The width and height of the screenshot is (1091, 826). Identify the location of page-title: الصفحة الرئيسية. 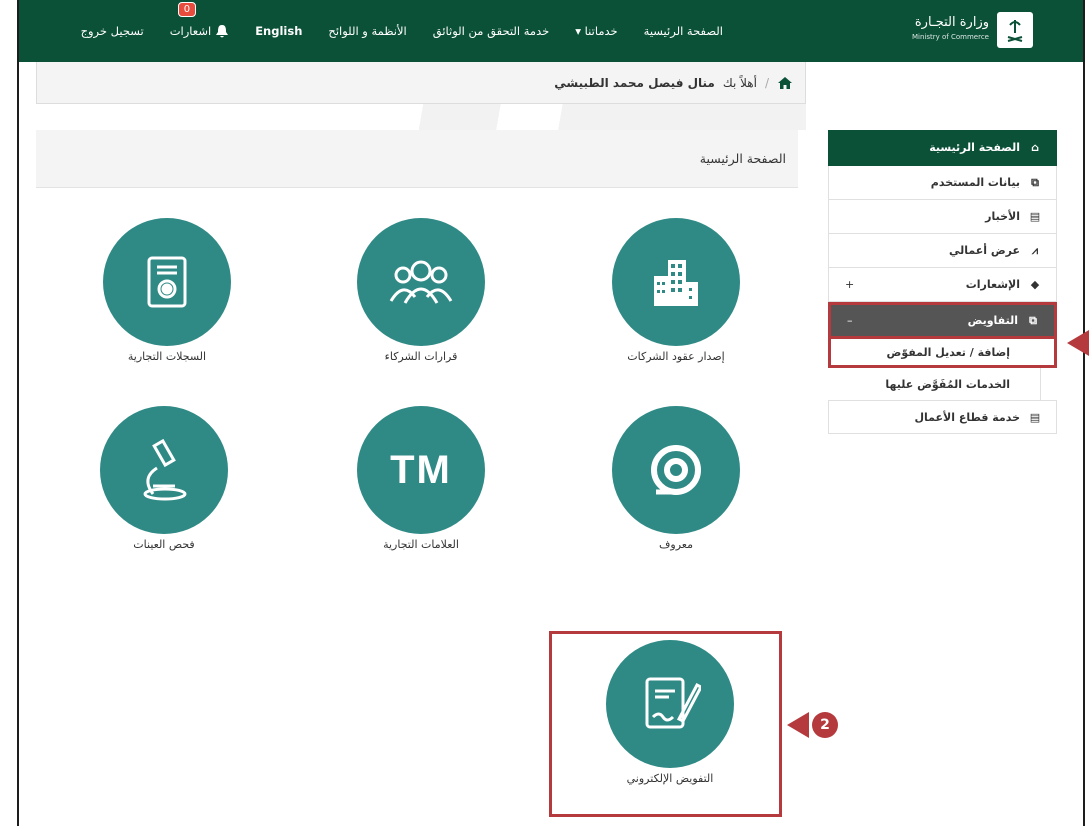
(742, 158).